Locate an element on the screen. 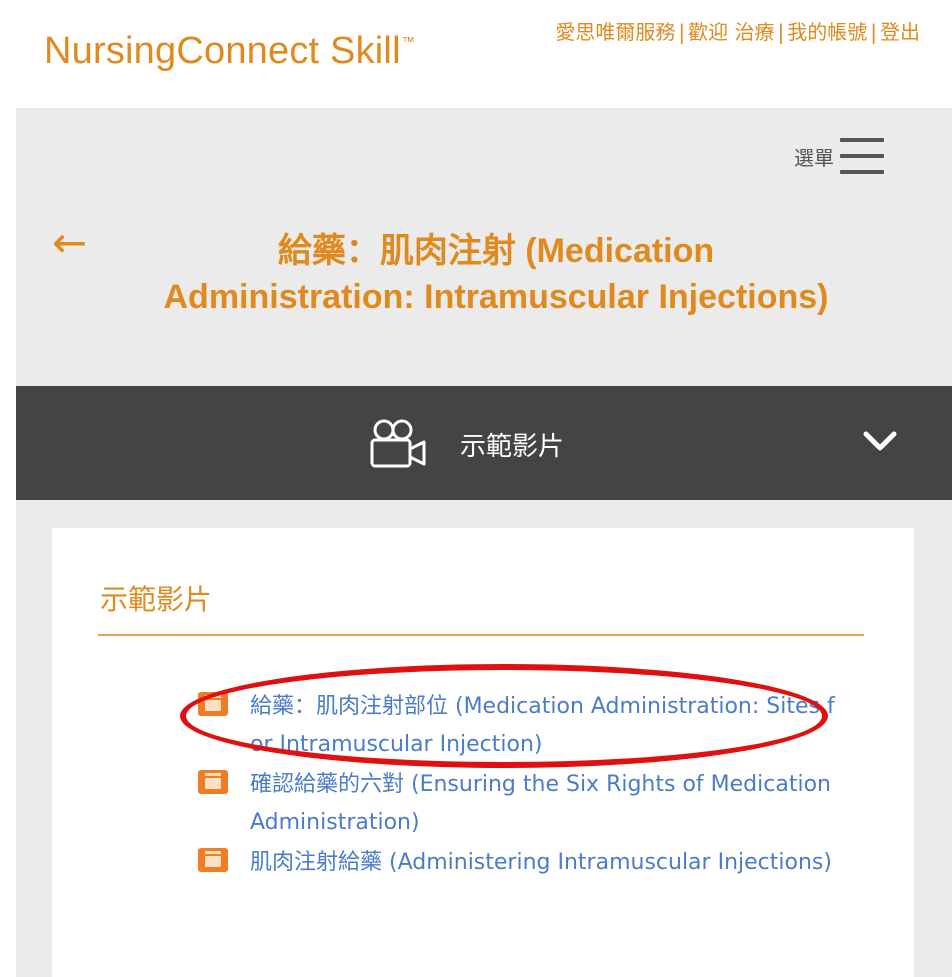 This screenshot has height=977, width=952. video-camera-icon is located at coordinates (398, 443).